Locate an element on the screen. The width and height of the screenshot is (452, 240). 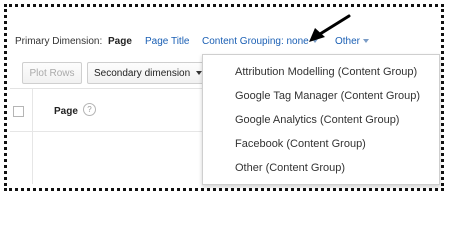
content-grouping-option: Content Grouping: none is located at coordinates (260, 41).